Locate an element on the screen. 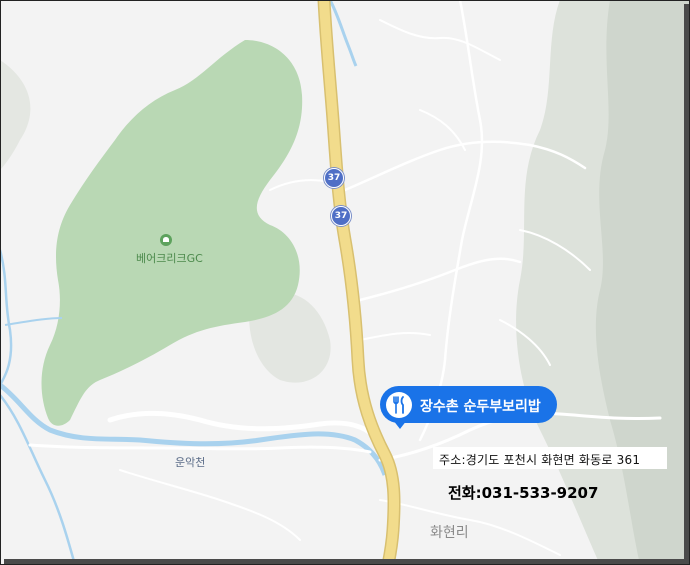 This screenshot has width=690, height=565. marker-name: 장수촌 순두부보리밥 is located at coordinates (480, 406).